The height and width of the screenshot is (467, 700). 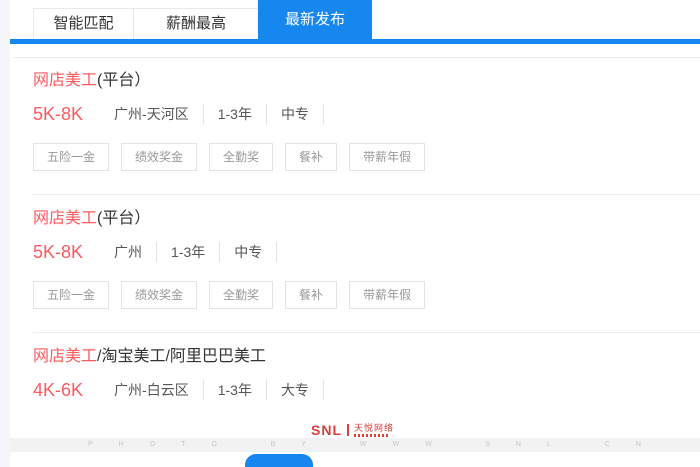 What do you see at coordinates (5, 233) in the screenshot?
I see `page-background-strip` at bounding box center [5, 233].